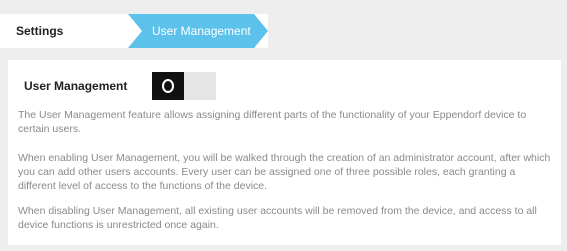  I want to click on user-management-row: User Management, so click(120, 86).